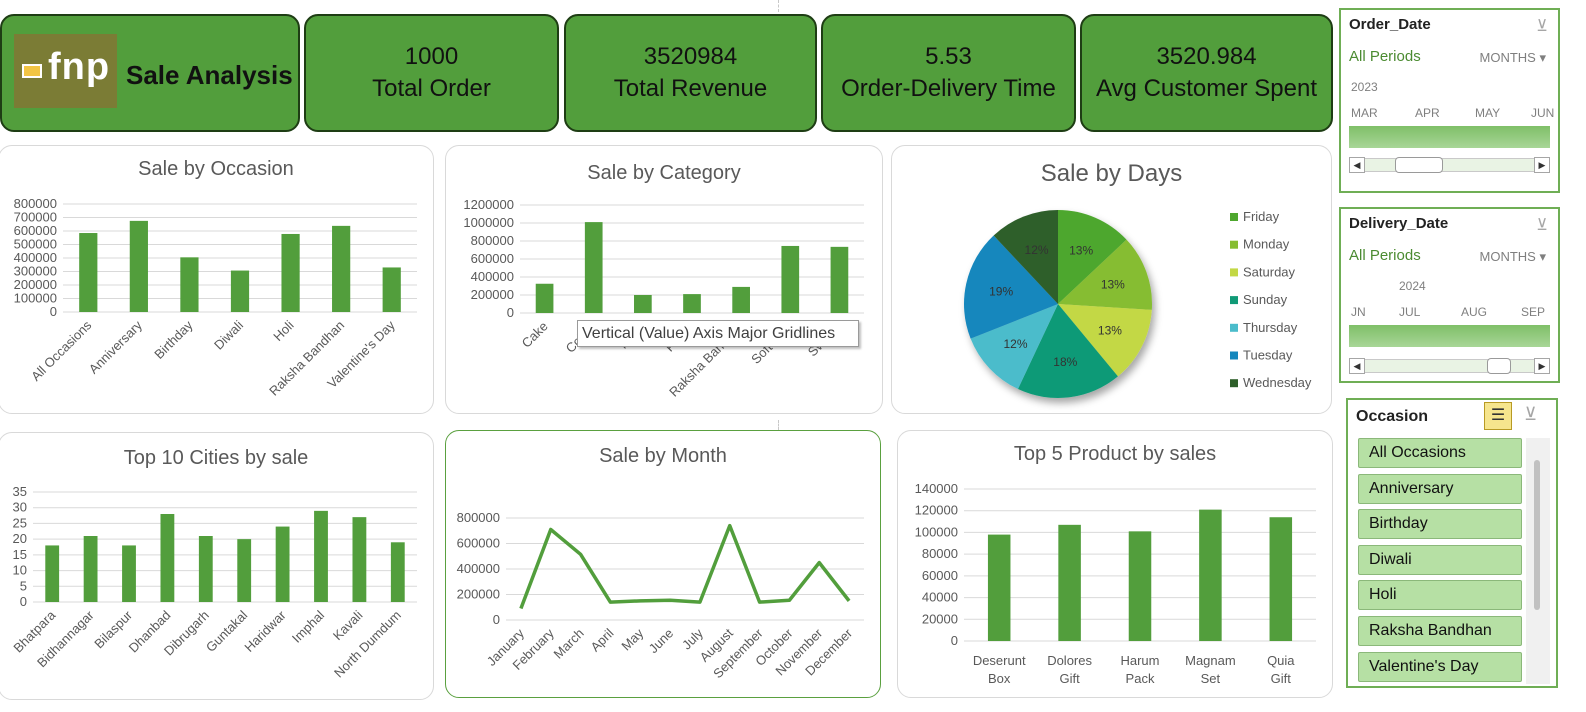  What do you see at coordinates (1270, 327) in the screenshot?
I see `legend-label: Thursday` at bounding box center [1270, 327].